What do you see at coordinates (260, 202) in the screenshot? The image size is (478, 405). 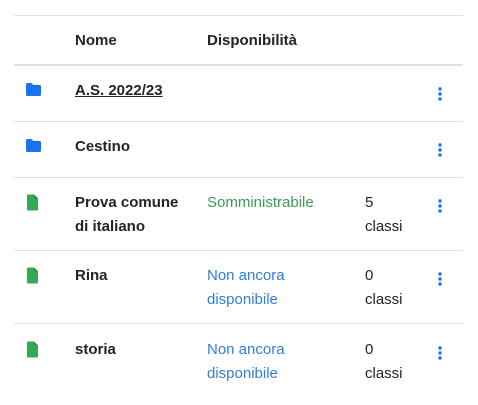 I see `status-text: Somministrabile` at bounding box center [260, 202].